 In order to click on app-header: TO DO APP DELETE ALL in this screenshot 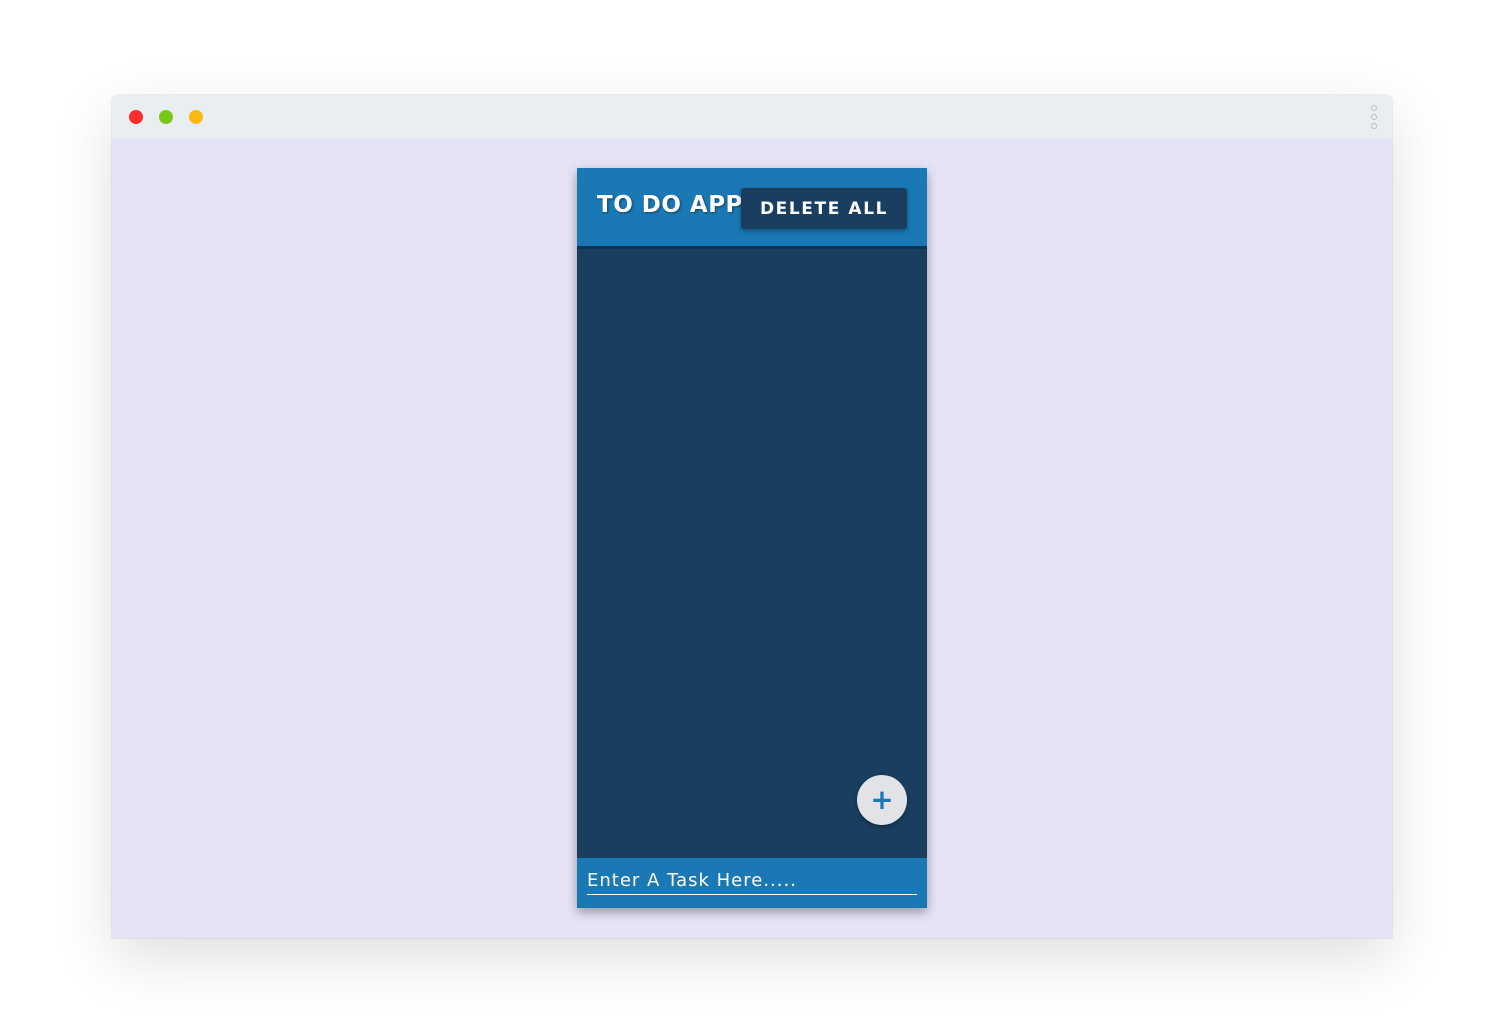, I will do `click(752, 208)`.